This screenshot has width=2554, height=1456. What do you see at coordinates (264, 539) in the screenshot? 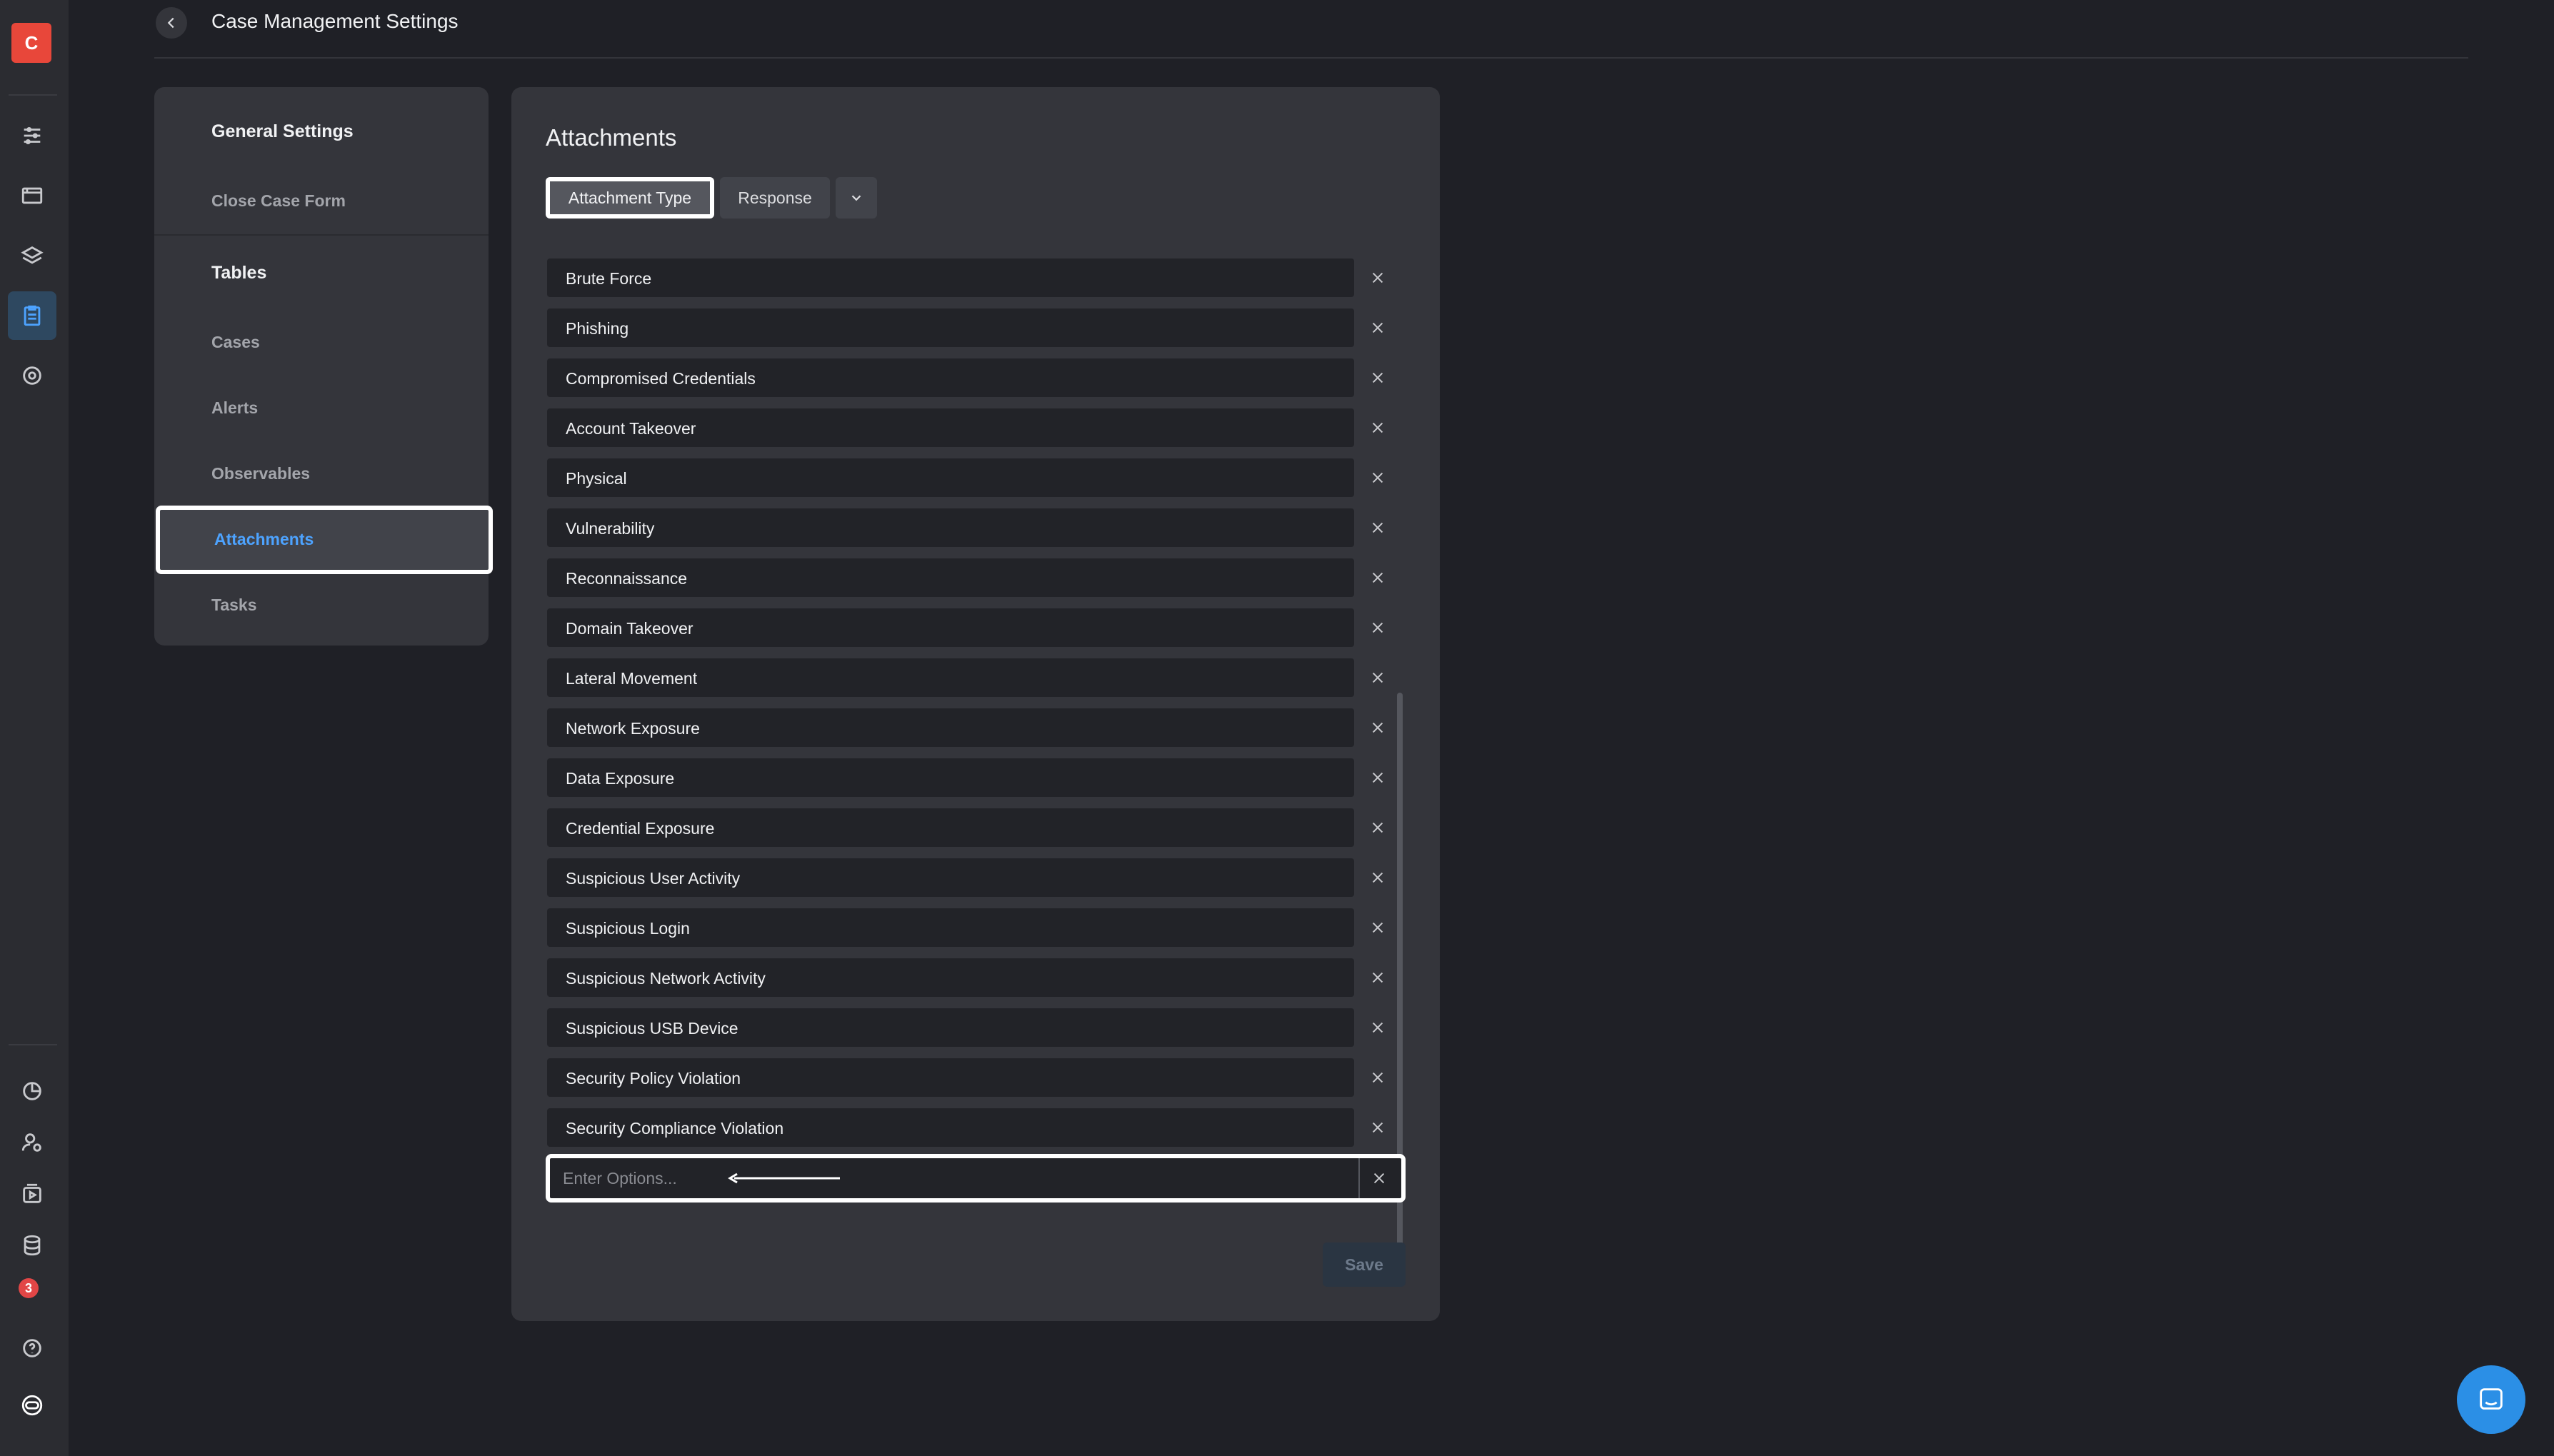
I see `nav-item-label: Attachments` at bounding box center [264, 539].